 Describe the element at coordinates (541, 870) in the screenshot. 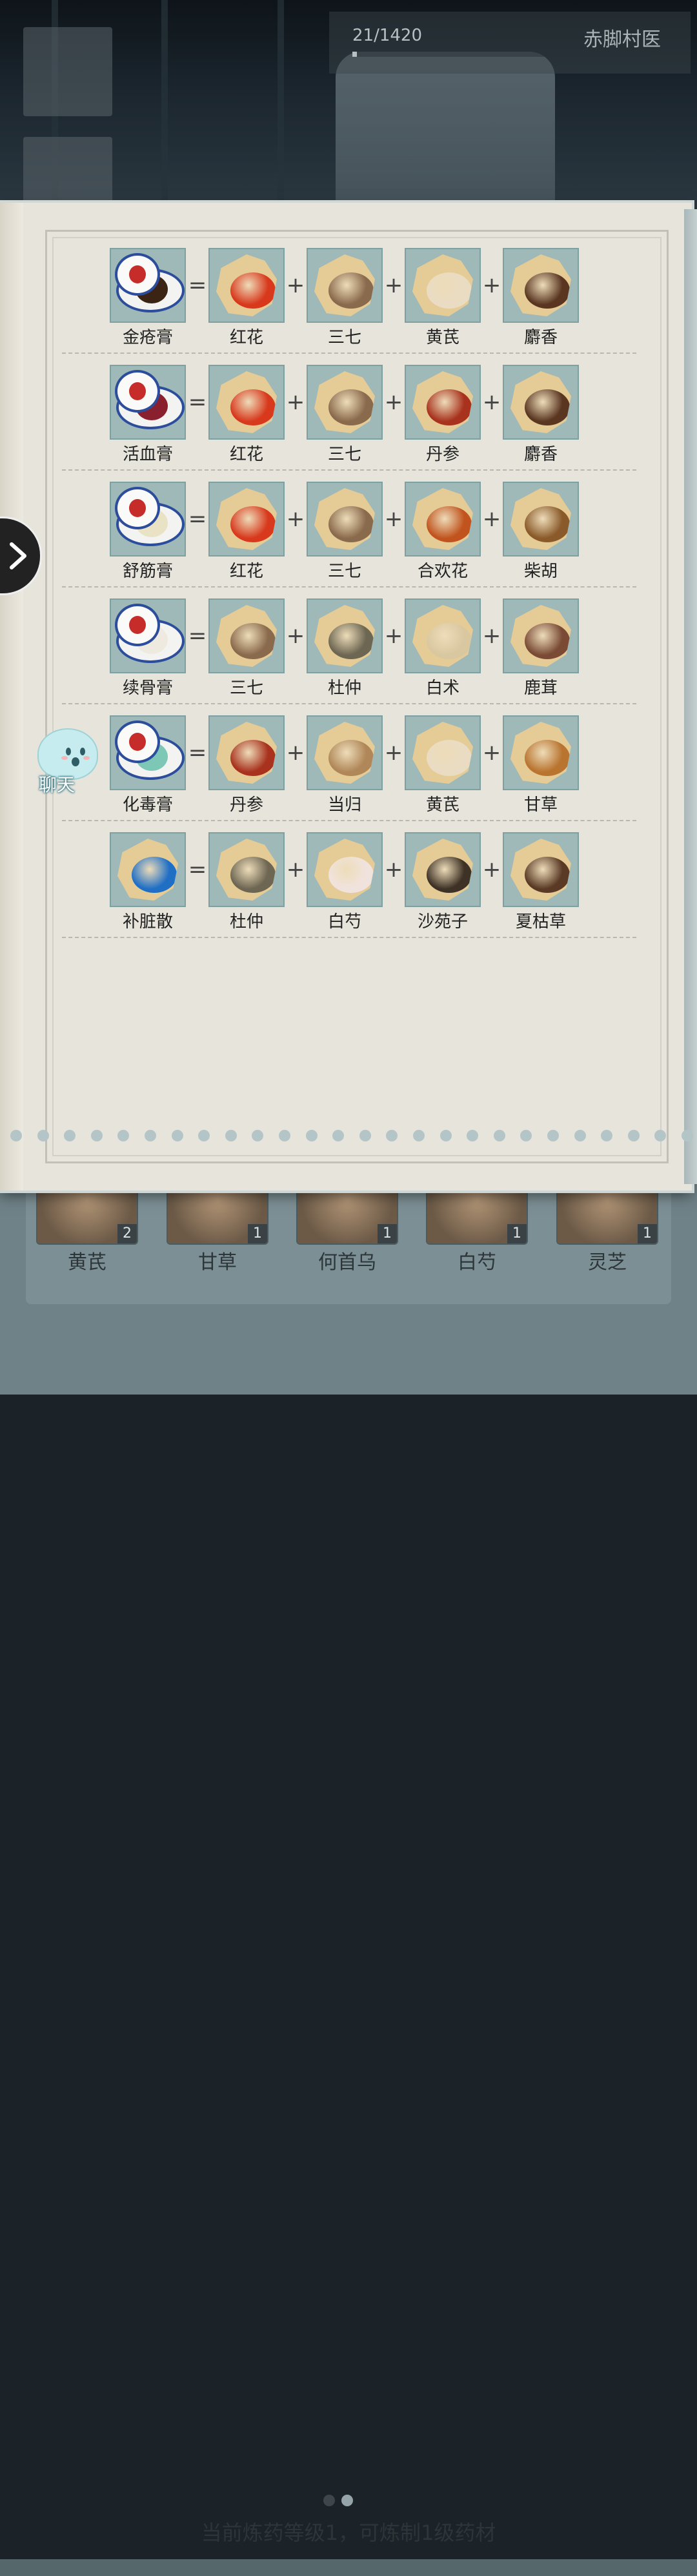

I see `prunella-icon` at that location.